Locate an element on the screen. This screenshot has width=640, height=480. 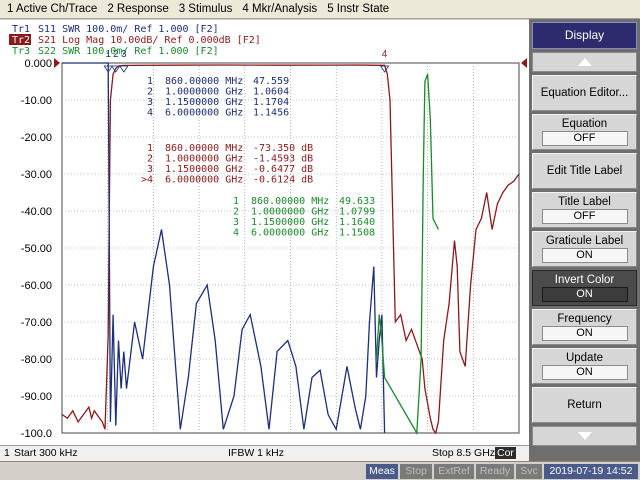
marker-row-id: 4 is located at coordinates (236, 233).